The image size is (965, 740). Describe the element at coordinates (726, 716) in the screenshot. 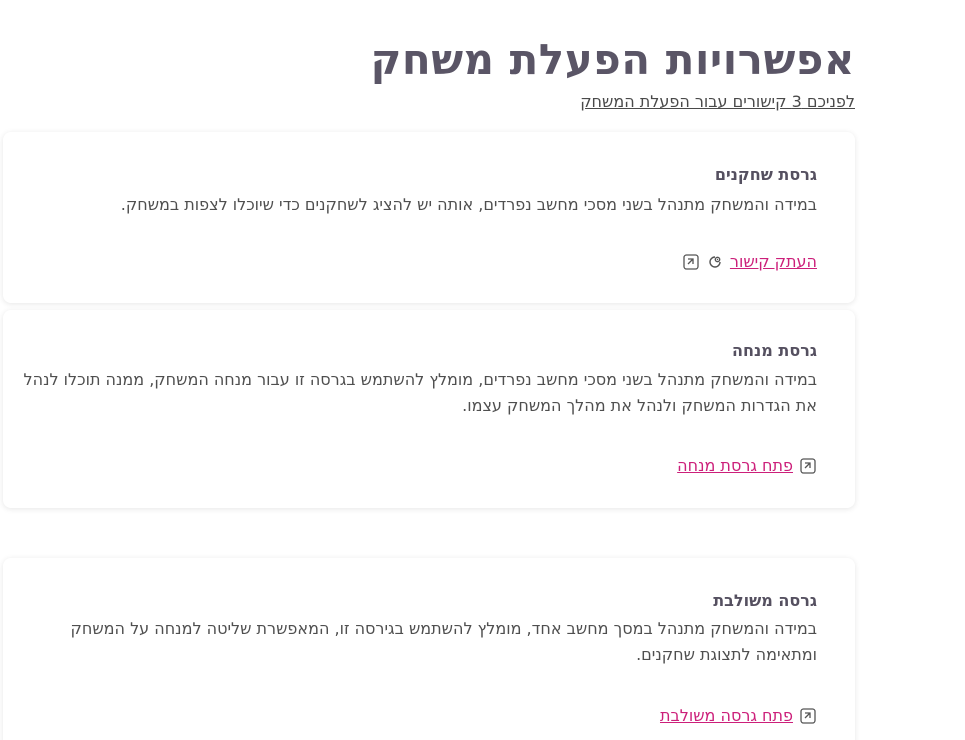

I see `open-combined-version-link: פתח גרסה משולבת` at that location.